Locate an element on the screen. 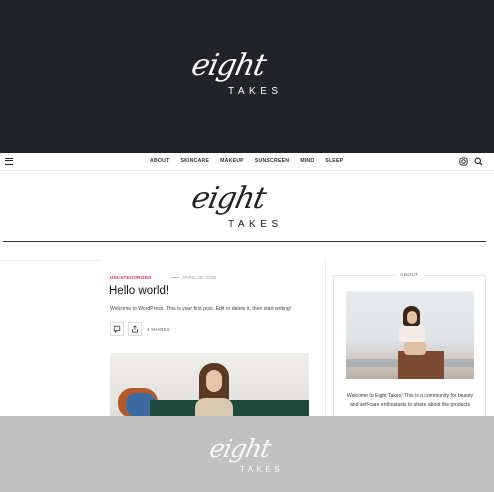  instagram-icon is located at coordinates (463, 161).